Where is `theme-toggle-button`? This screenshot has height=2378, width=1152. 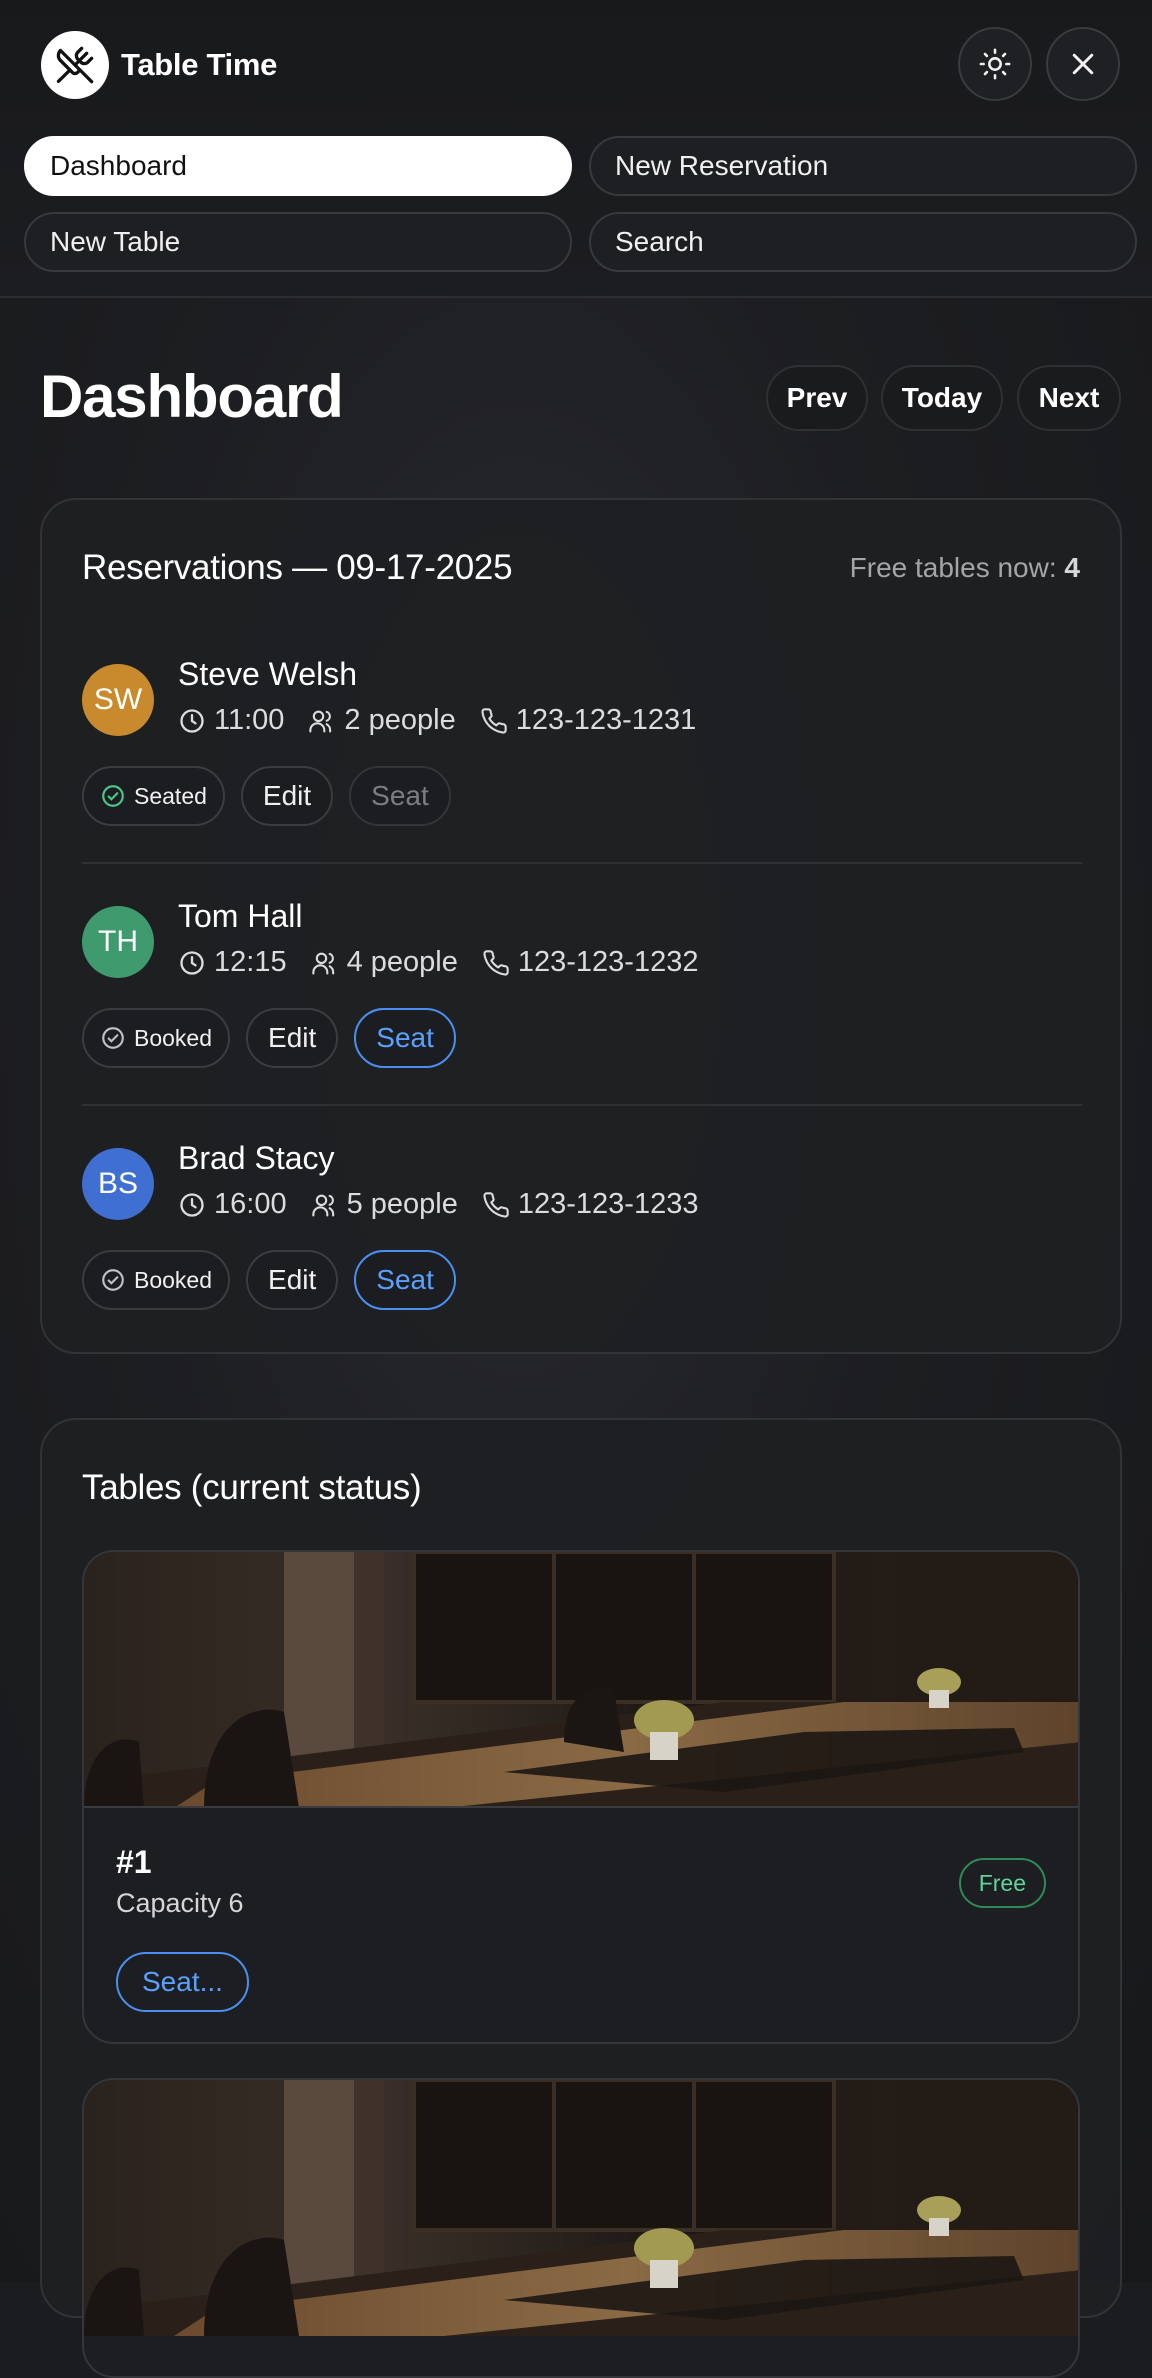
theme-toggle-button is located at coordinates (995, 64).